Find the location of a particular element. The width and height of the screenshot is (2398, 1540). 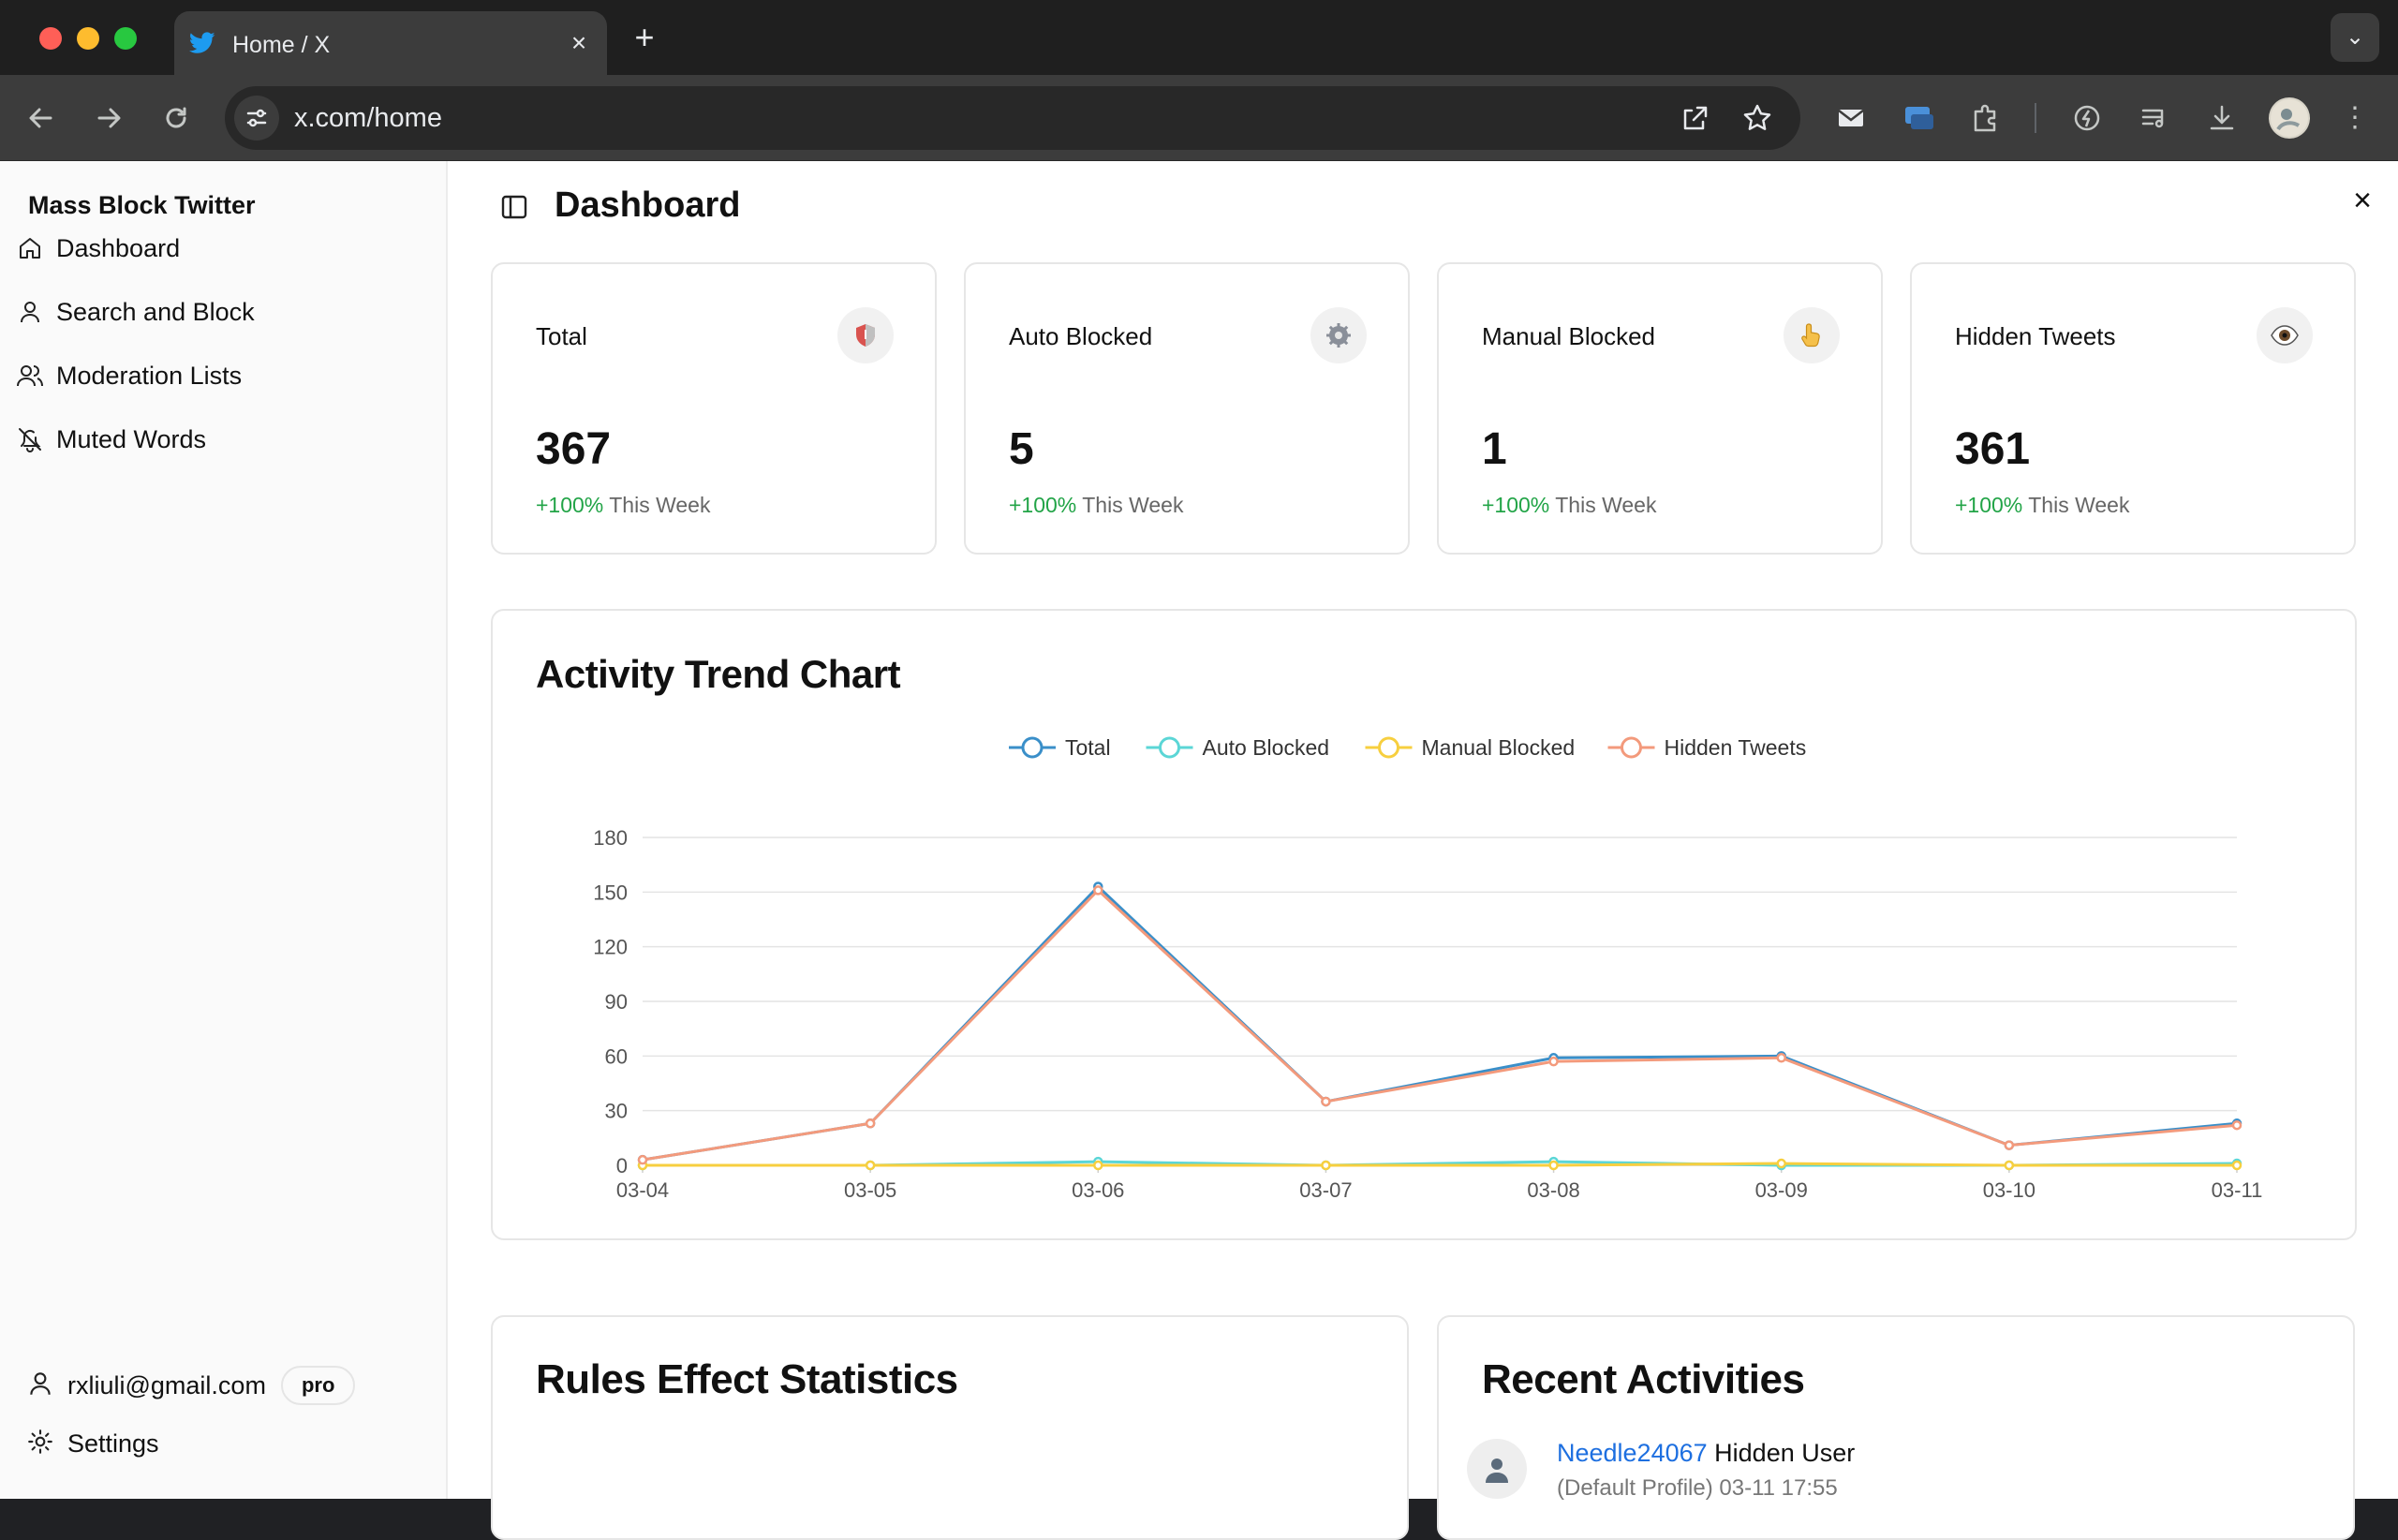

minimize-window-button is located at coordinates (88, 38).